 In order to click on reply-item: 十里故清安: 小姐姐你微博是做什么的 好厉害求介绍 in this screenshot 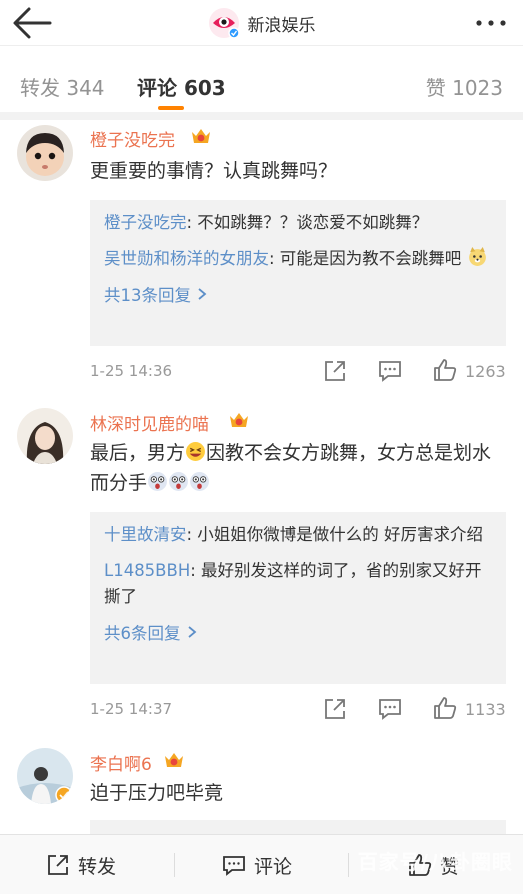, I will do `click(298, 535)`.